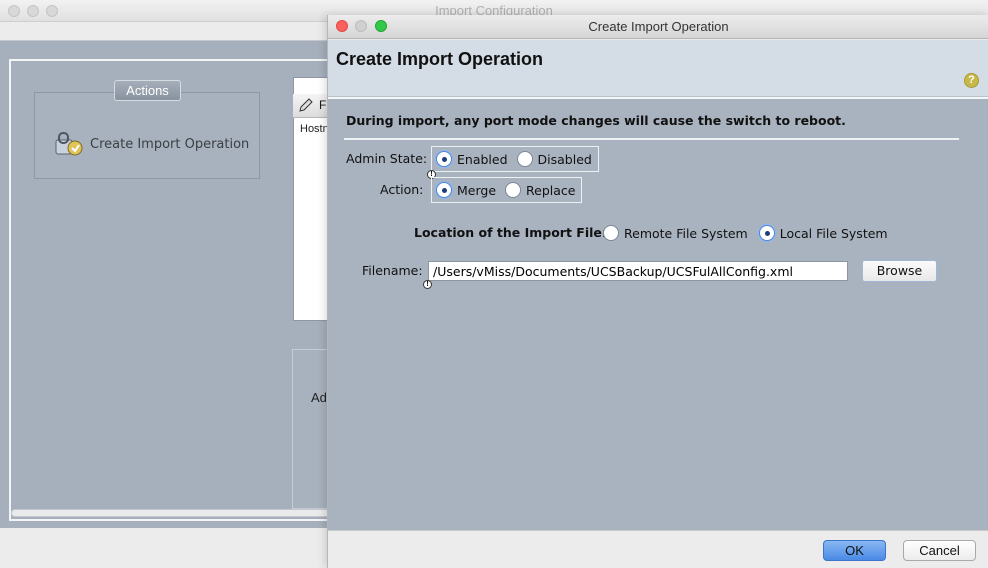 The image size is (988, 568). Describe the element at coordinates (165, 552) in the screenshot. I see `background-bottom-bar` at that location.